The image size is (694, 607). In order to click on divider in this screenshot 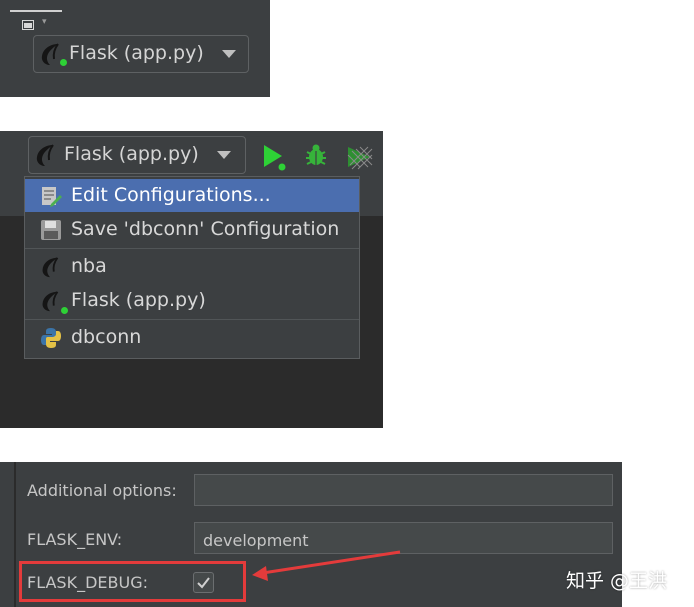, I will do `click(15, 534)`.